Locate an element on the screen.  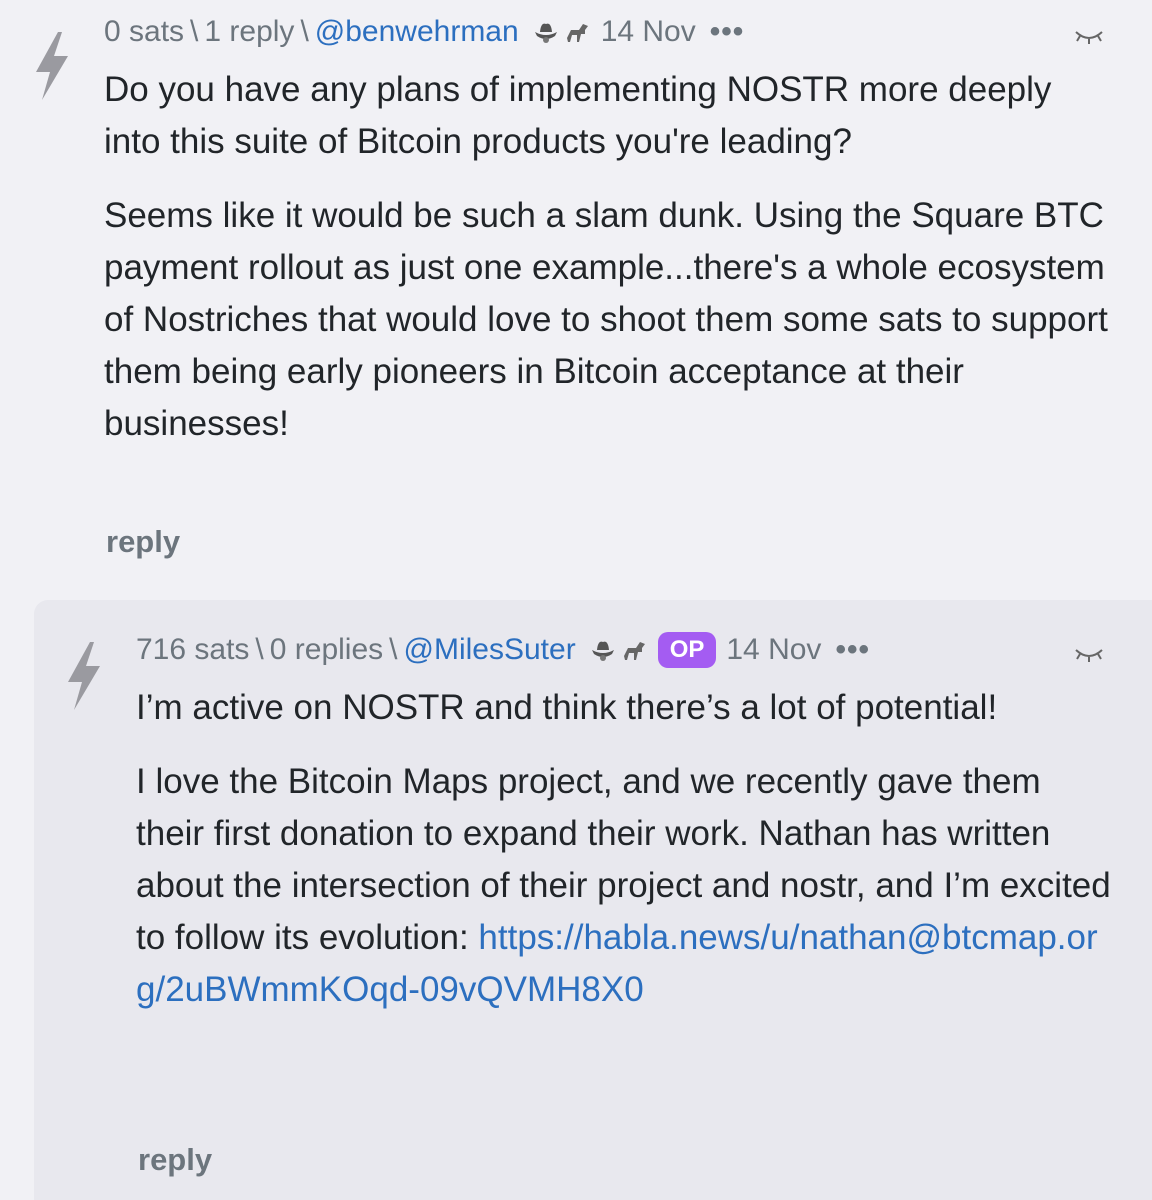
reply-count: 0 replies is located at coordinates (326, 650).